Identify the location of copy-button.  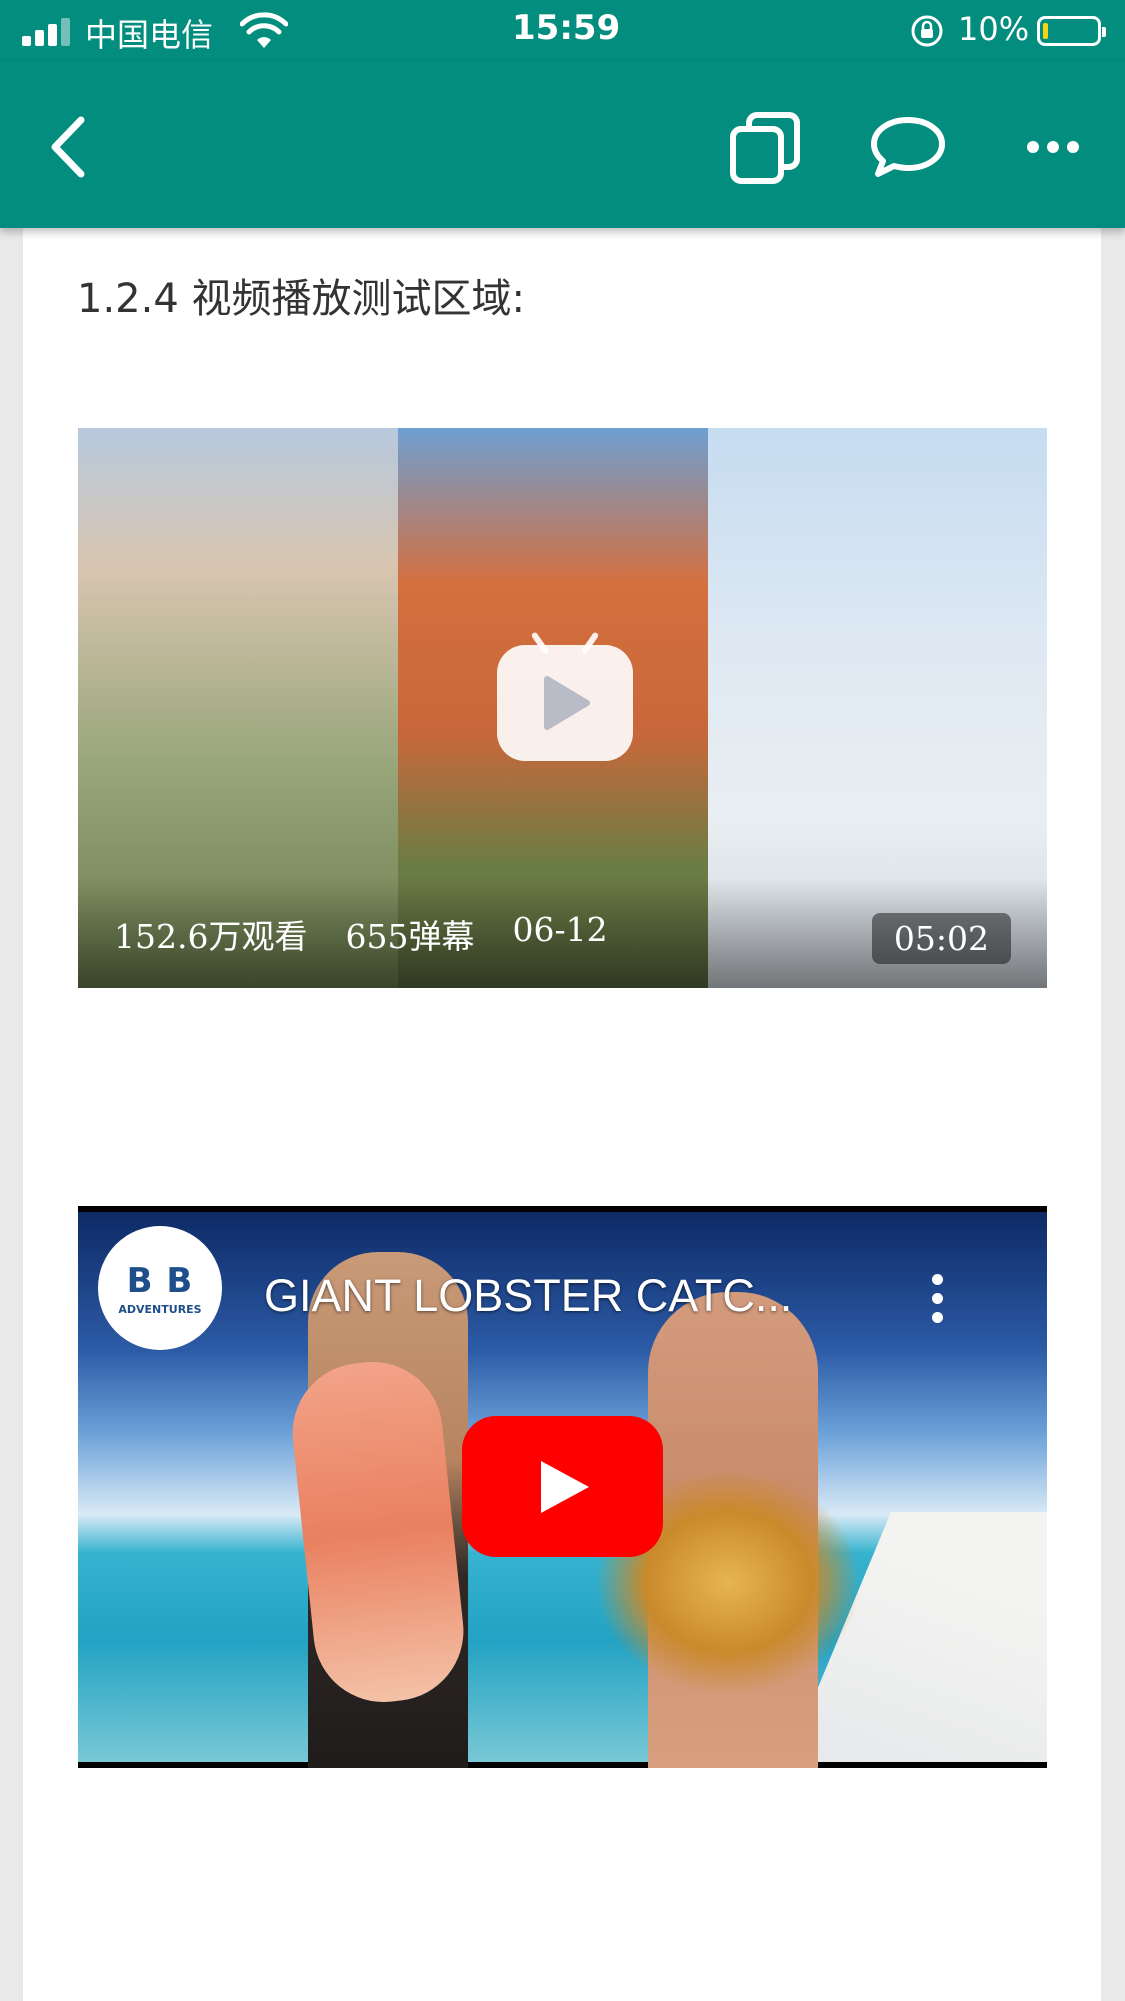
(765, 147).